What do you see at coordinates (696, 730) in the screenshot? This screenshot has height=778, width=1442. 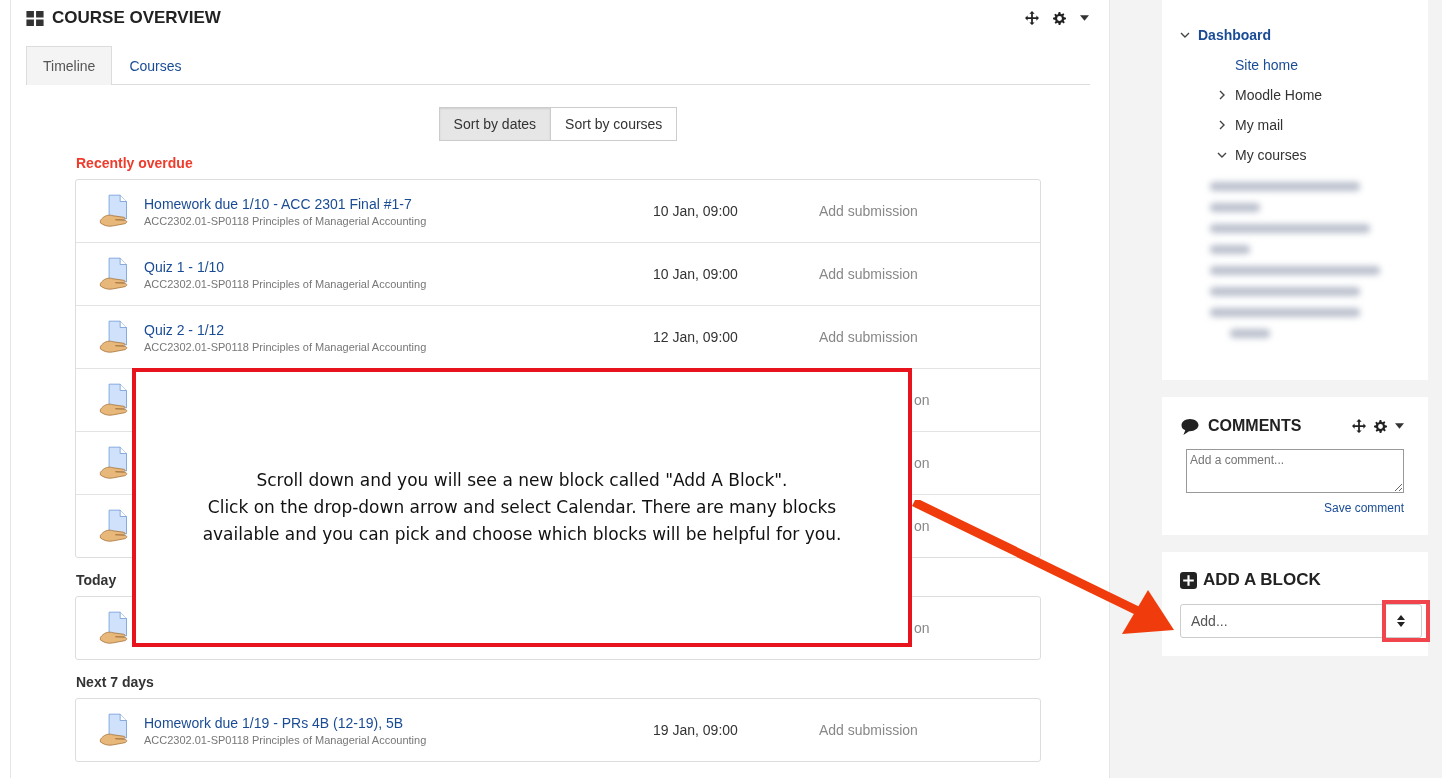 I see `event-date: 19 Jan, 09:00` at bounding box center [696, 730].